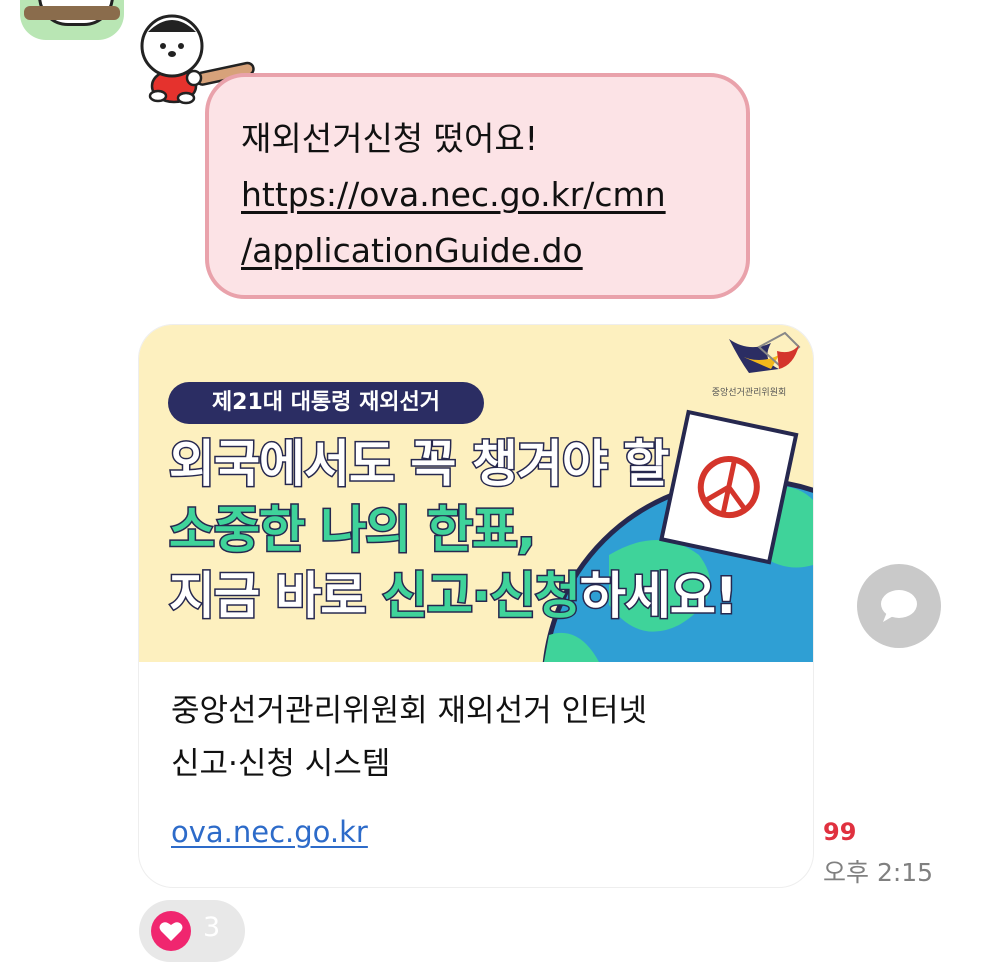 Image resolution: width=988 pixels, height=976 pixels. I want to click on preview-title: 중앙선거관리위원회 재외선거 인터넷 신고·신청 시스템, so click(471, 738).